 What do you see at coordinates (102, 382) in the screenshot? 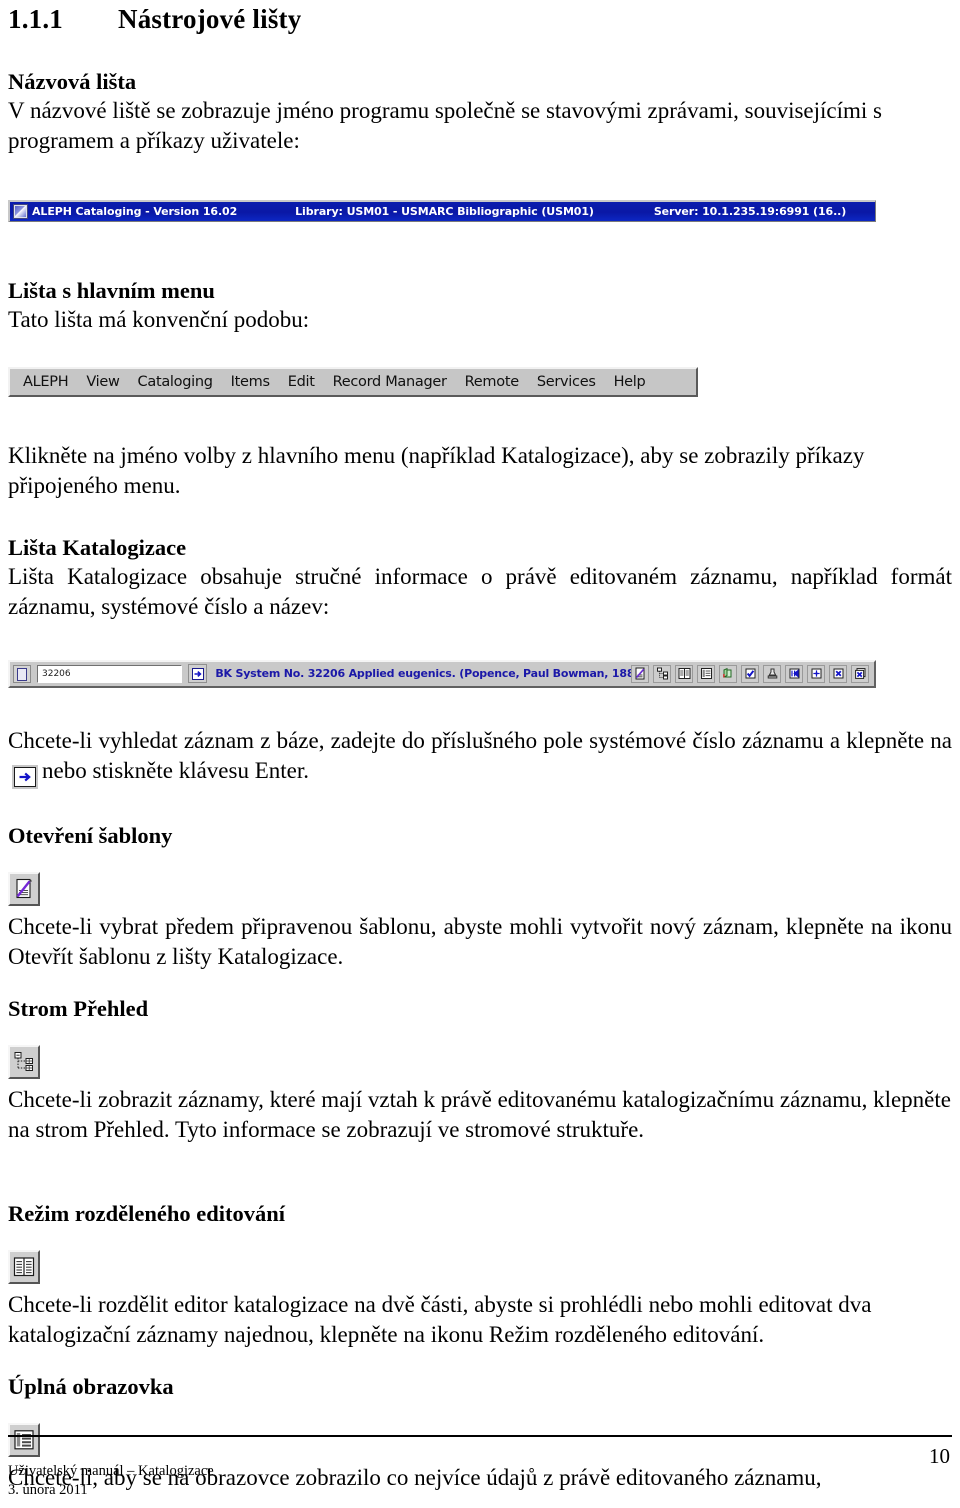
I see `menu-item-view: View` at bounding box center [102, 382].